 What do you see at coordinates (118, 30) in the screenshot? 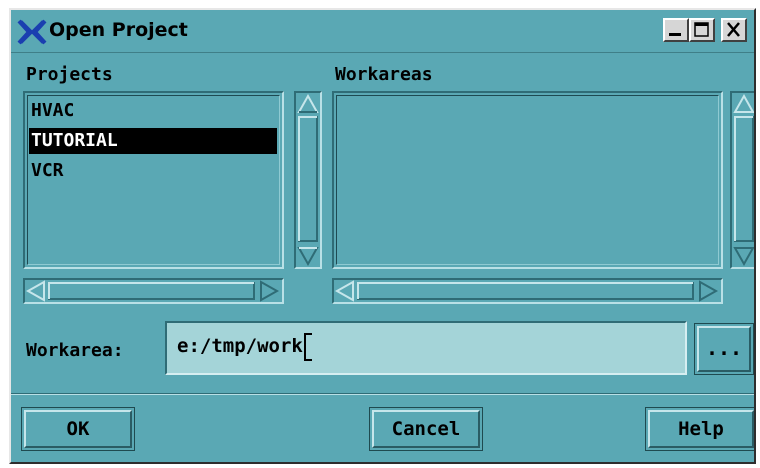
I see `window-title: Open Project` at bounding box center [118, 30].